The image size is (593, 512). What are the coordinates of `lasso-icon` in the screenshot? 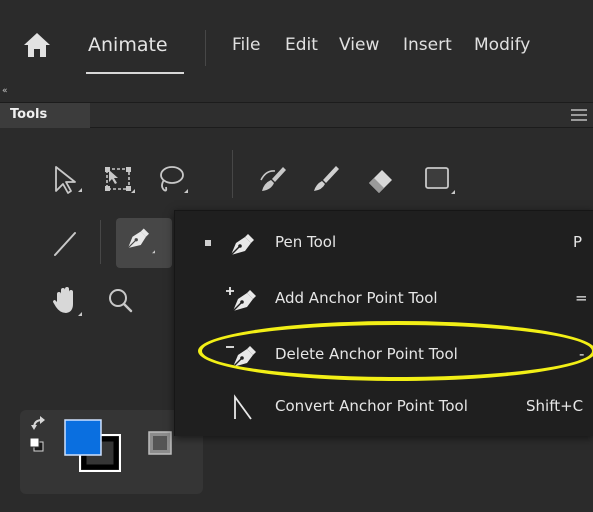 It's located at (174, 179).